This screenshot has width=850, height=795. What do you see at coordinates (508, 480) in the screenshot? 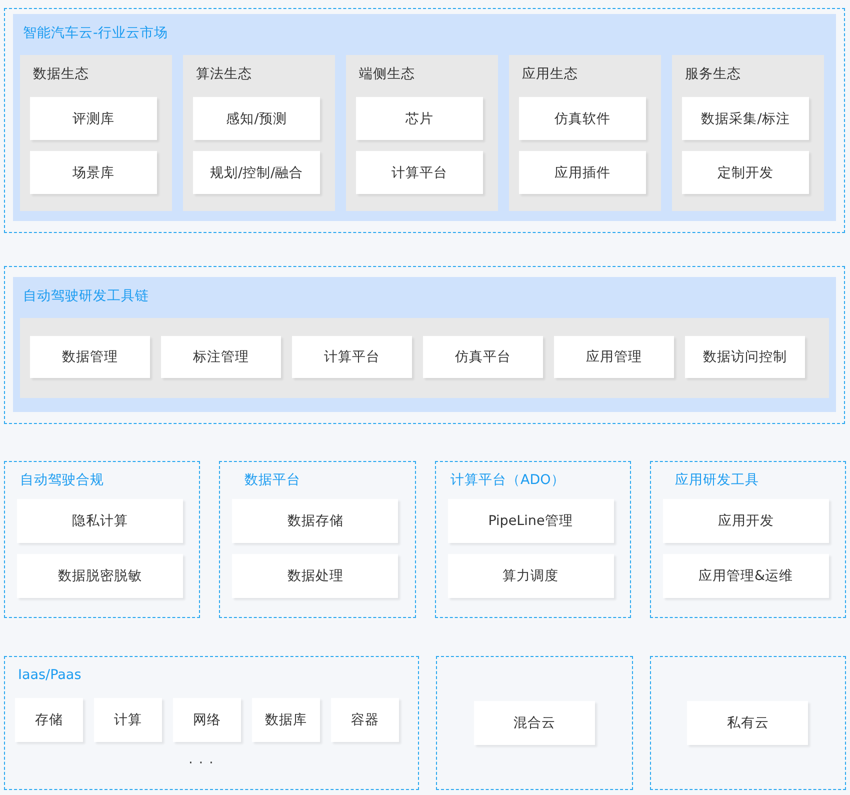
I see `section-title: 计算平台（ADO）` at bounding box center [508, 480].